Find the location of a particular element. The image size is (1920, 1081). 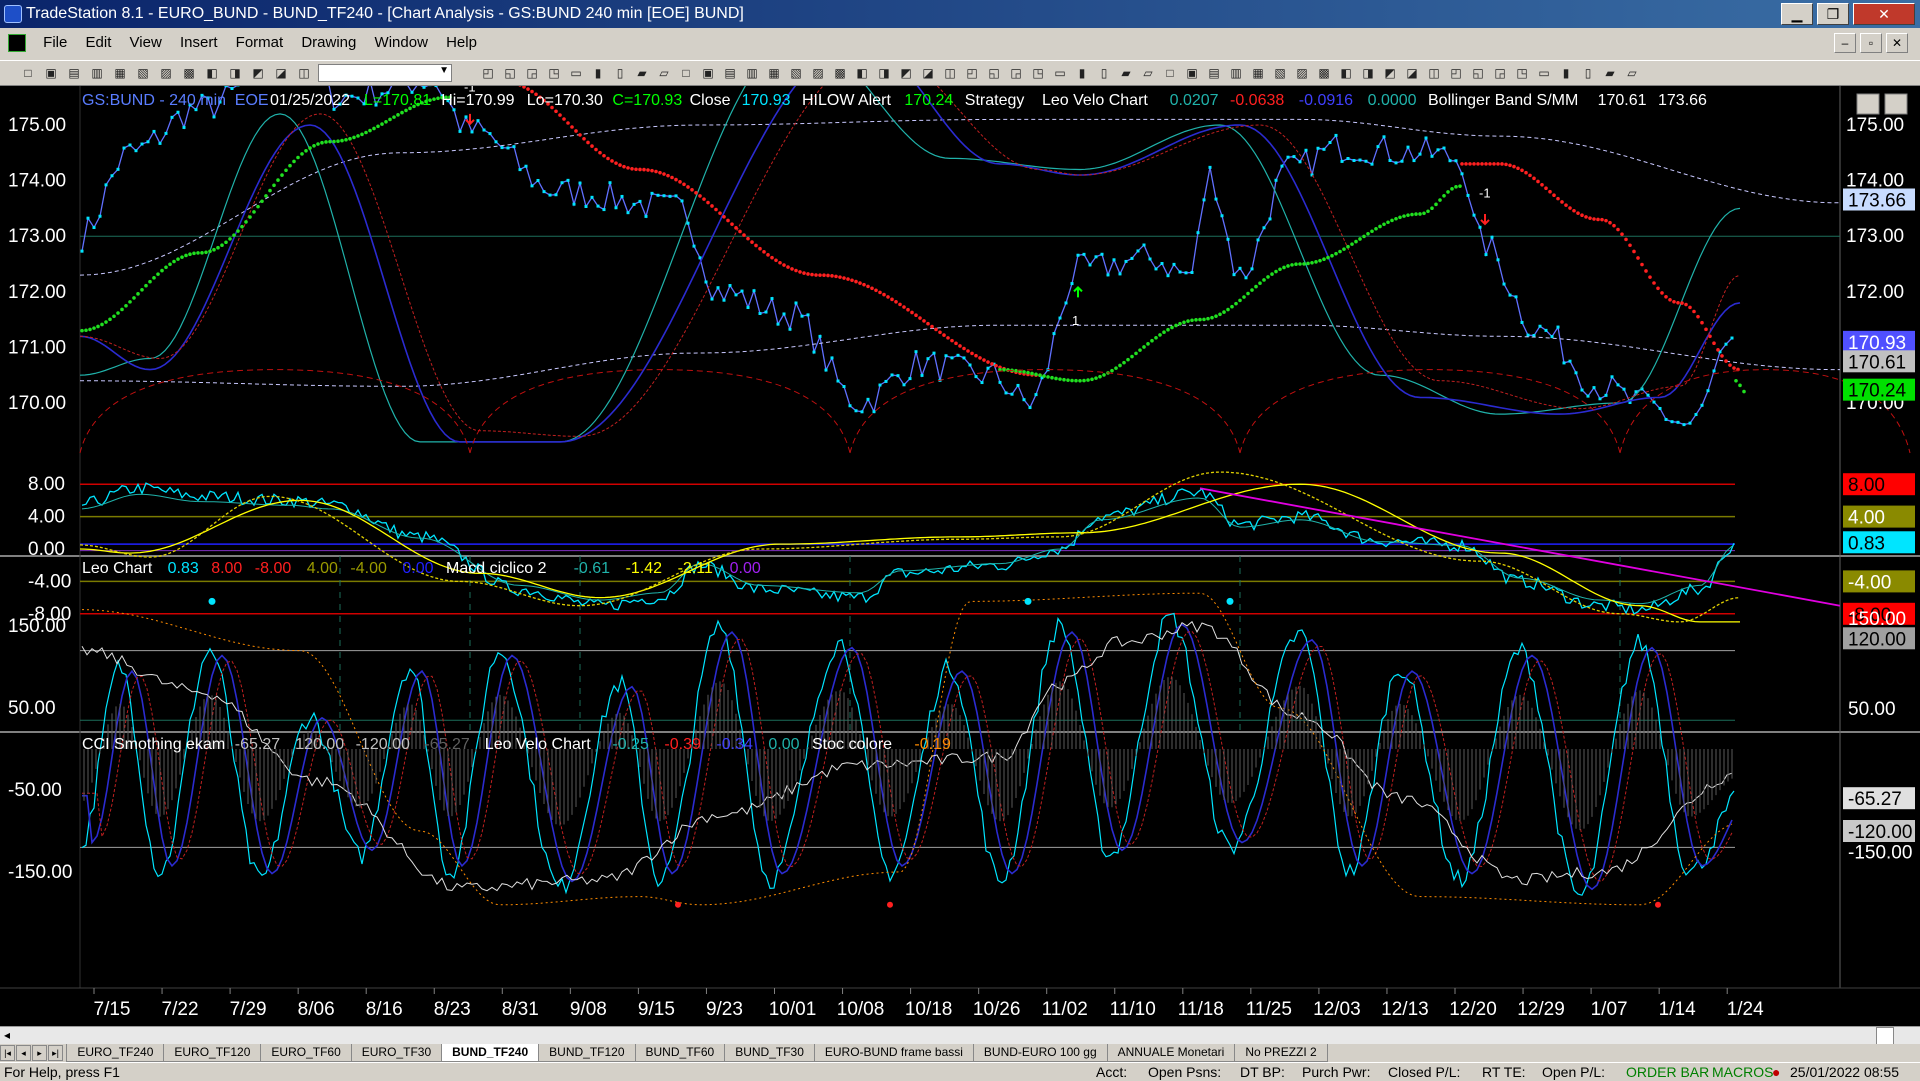

menu-edit: Edit is located at coordinates (99, 40).